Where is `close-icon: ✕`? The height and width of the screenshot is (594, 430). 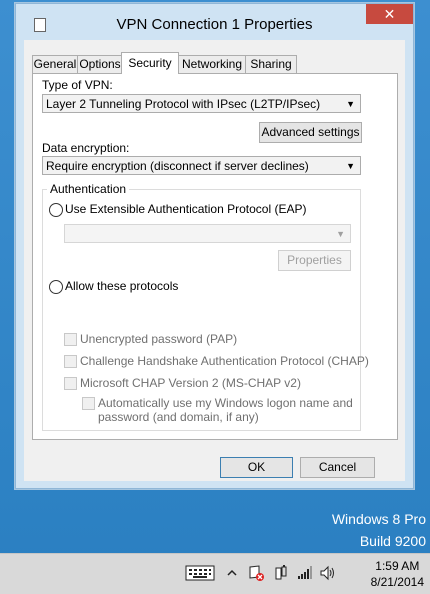 close-icon: ✕ is located at coordinates (389, 14).